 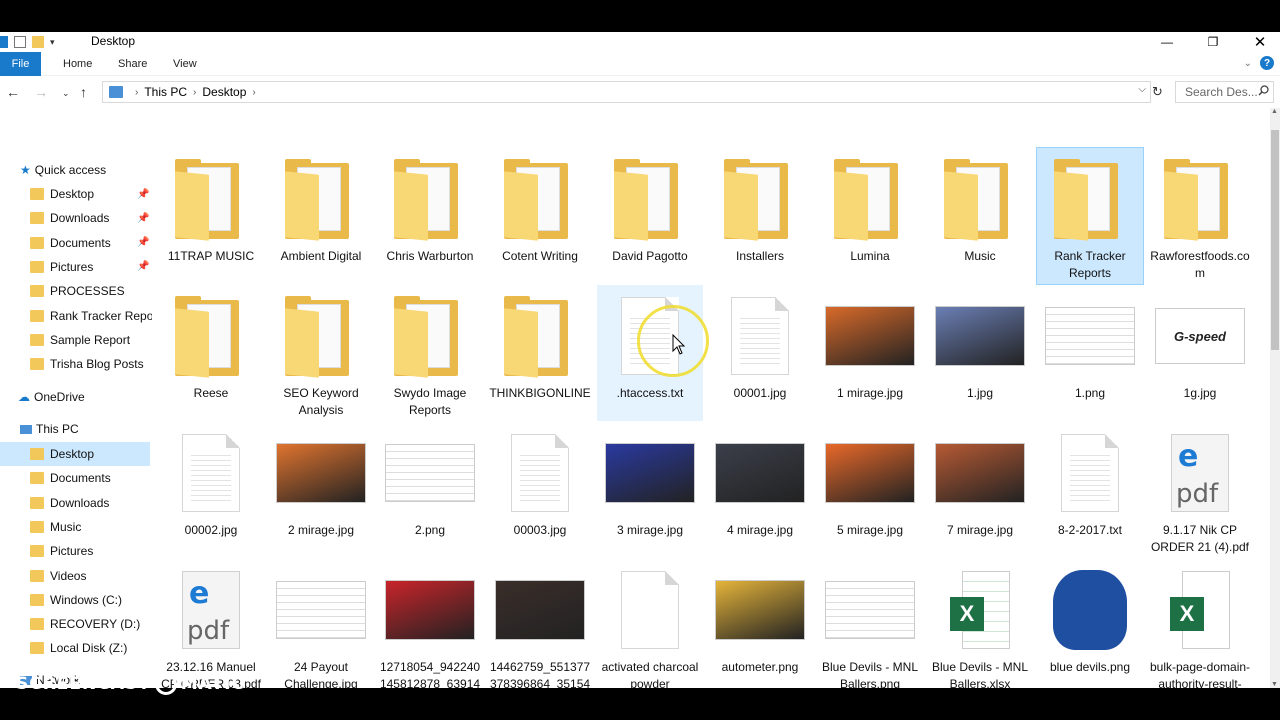 What do you see at coordinates (1090, 490) in the screenshot?
I see `file-item: 8-2-2017.txt` at bounding box center [1090, 490].